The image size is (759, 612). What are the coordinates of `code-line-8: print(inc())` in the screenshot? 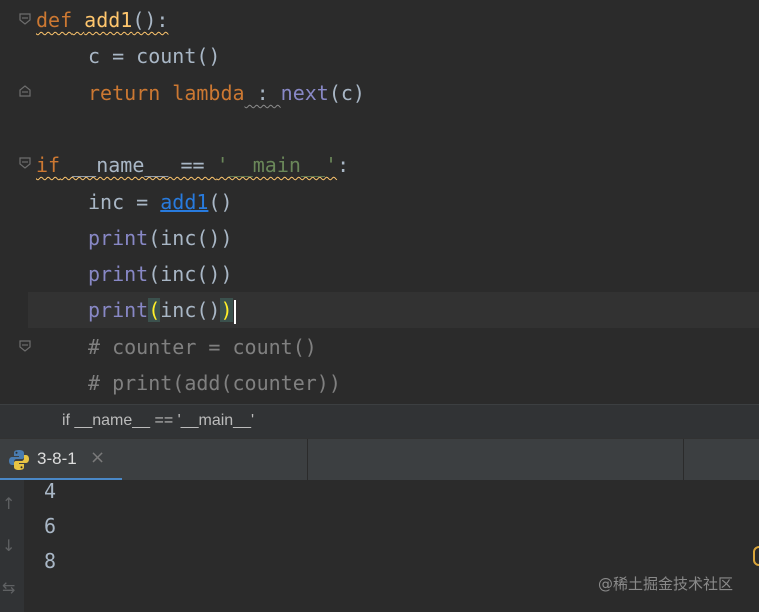 It's located at (162, 310).